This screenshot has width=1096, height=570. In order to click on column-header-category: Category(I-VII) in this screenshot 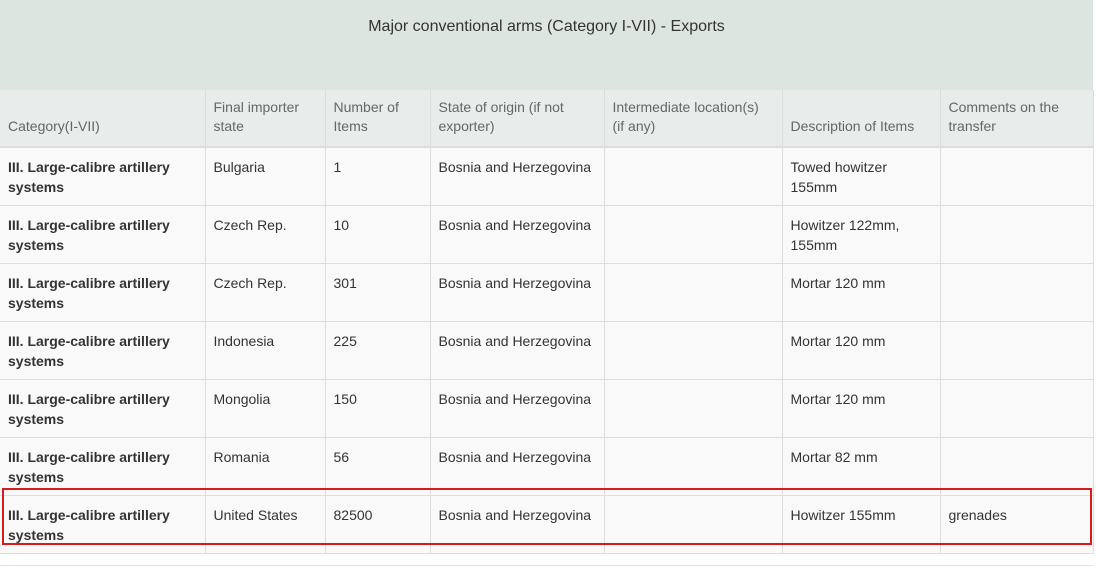, I will do `click(103, 119)`.